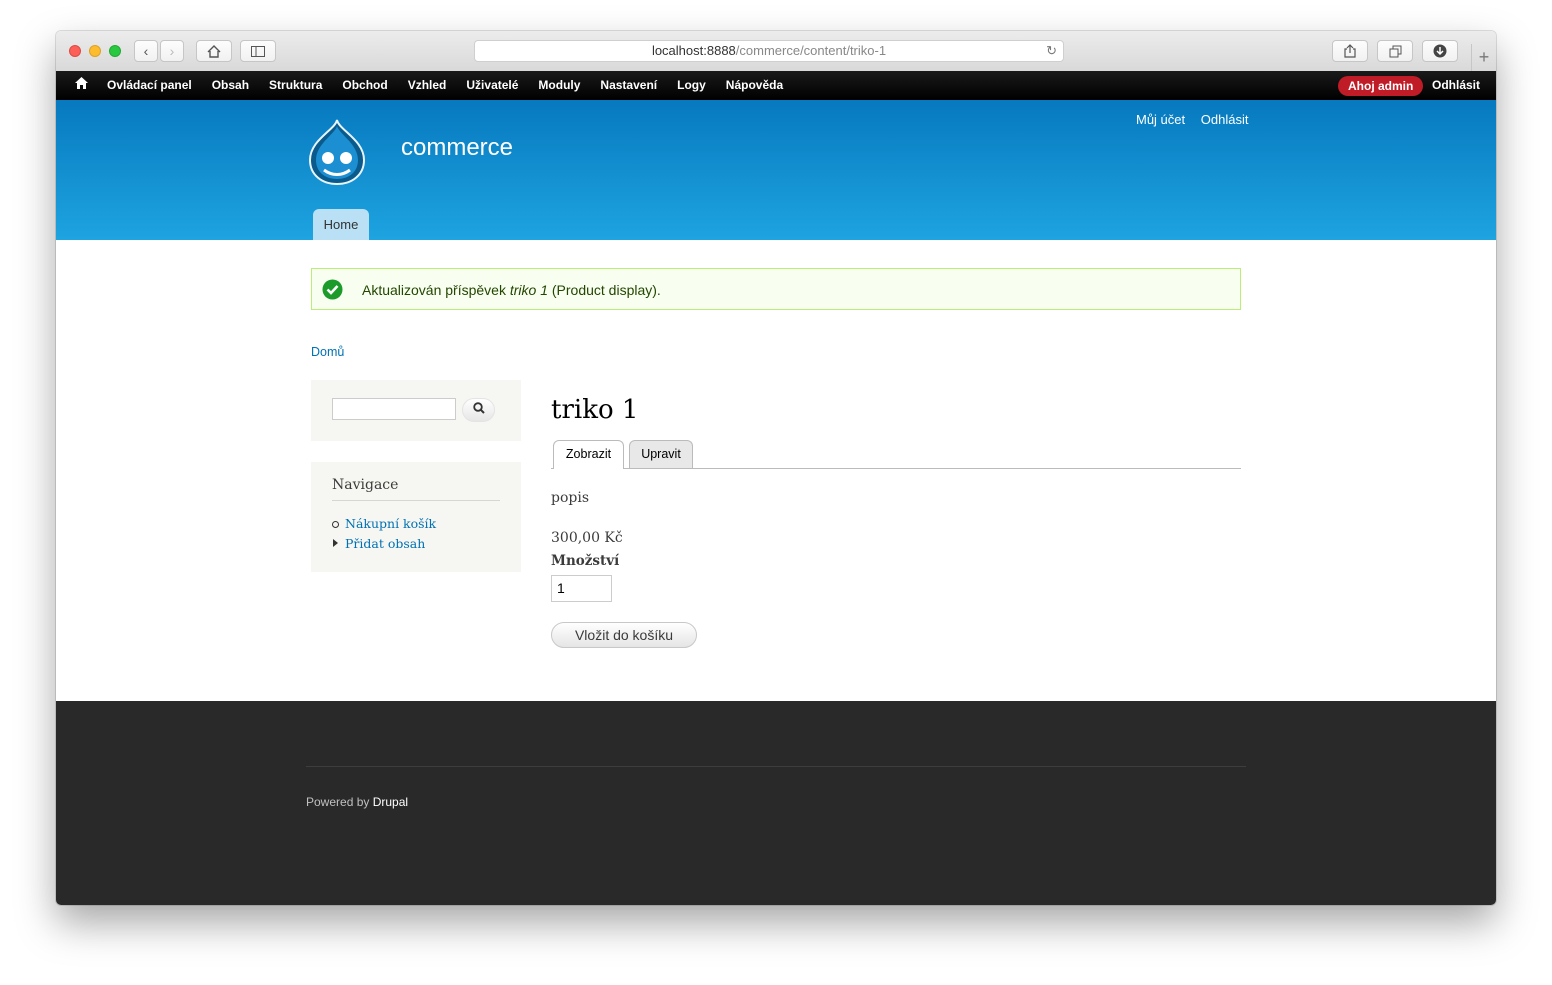  I want to click on status-node-title: triko 1, so click(528, 290).